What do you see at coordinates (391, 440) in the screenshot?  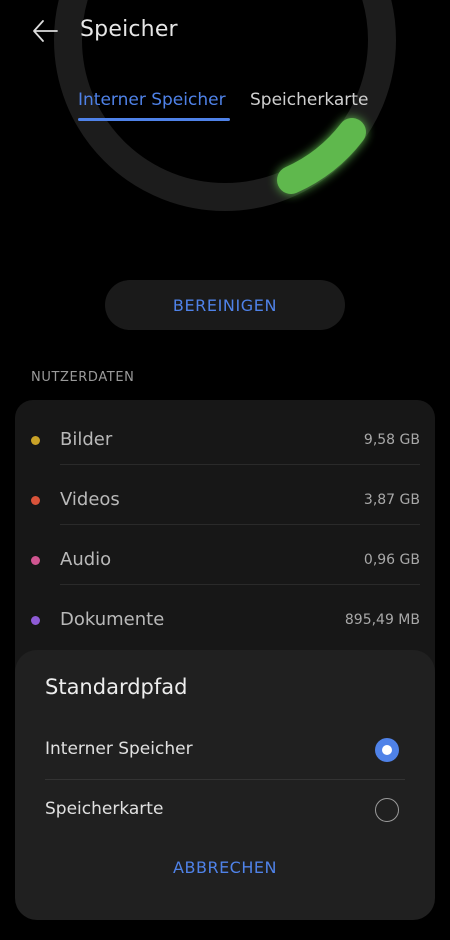 I see `category-size: 9,58 GB` at bounding box center [391, 440].